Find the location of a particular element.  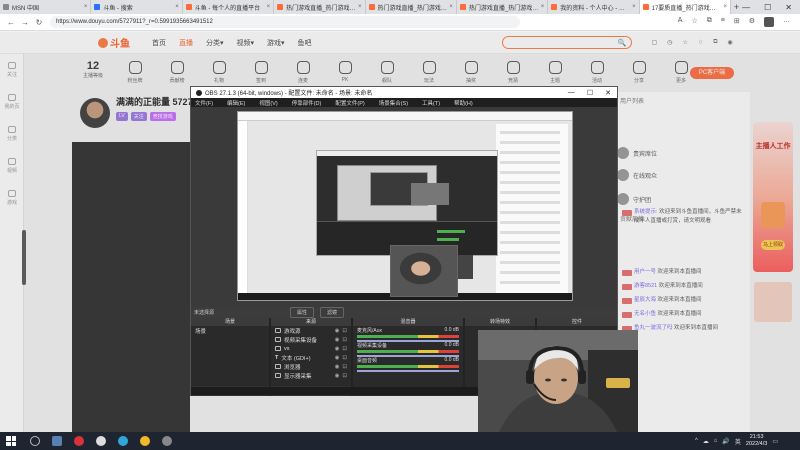

browser-tab: 我的资料 - 个人中心 - 斗鱼 × is located at coordinates (594, 7).